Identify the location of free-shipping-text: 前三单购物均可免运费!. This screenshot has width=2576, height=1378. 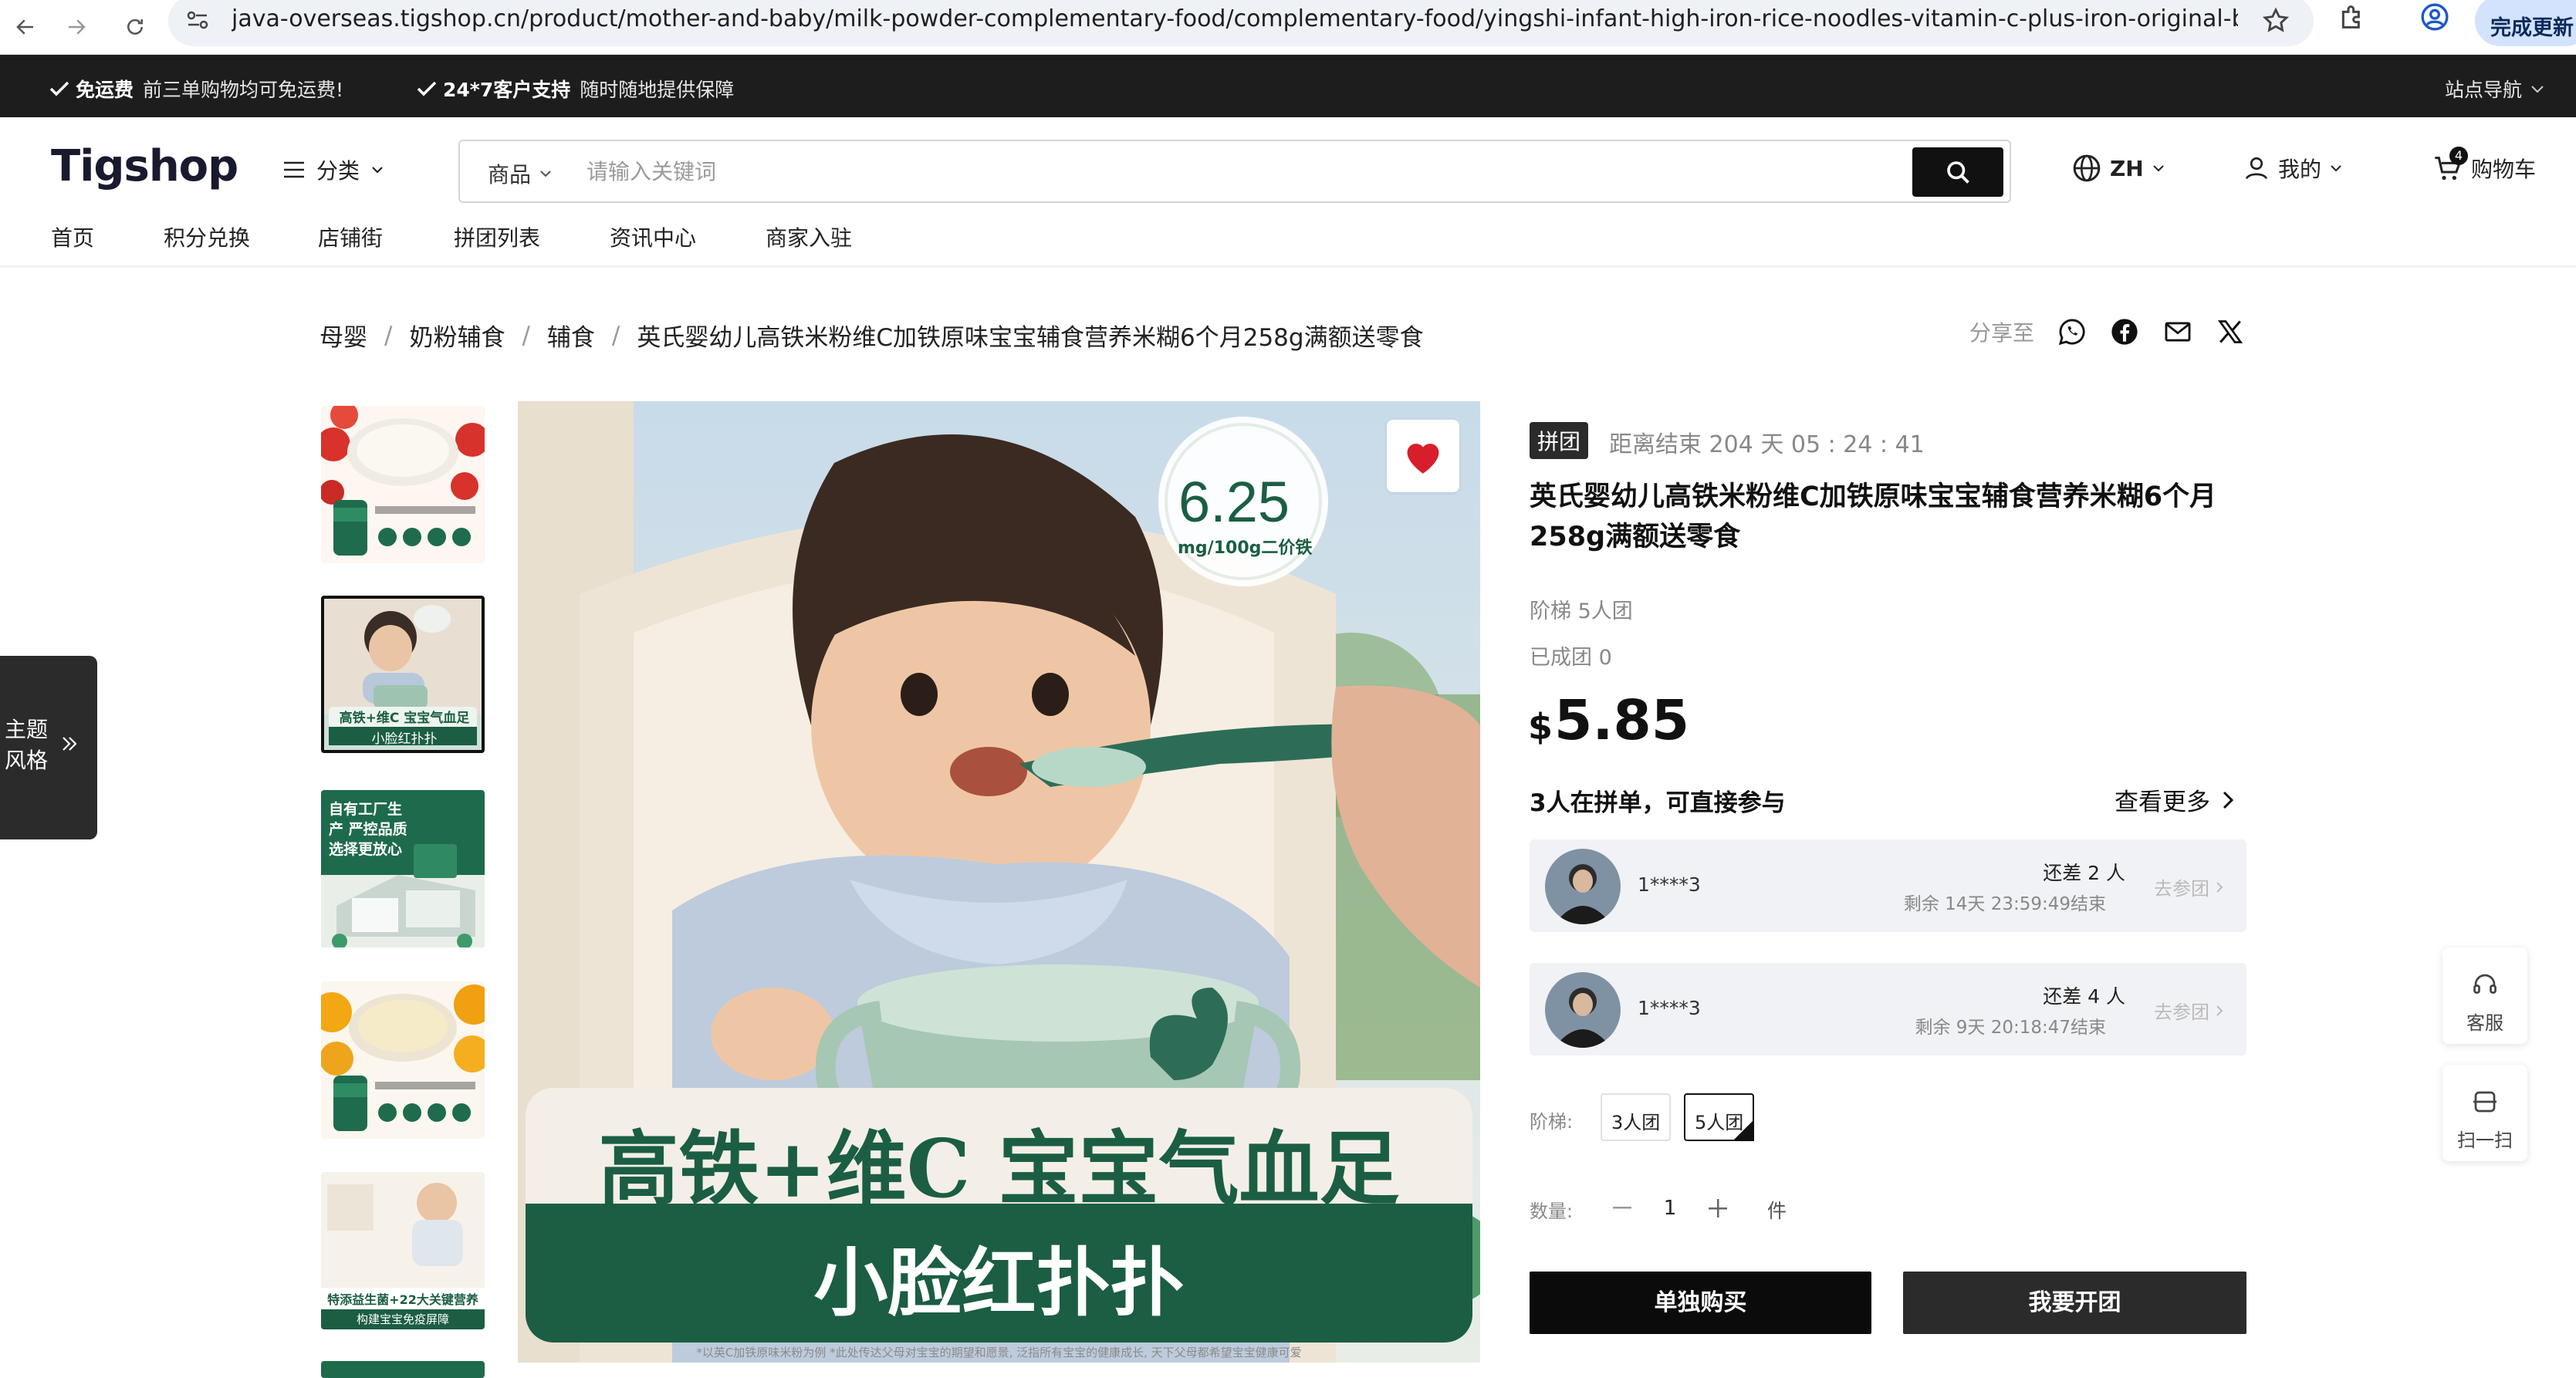
(243, 90).